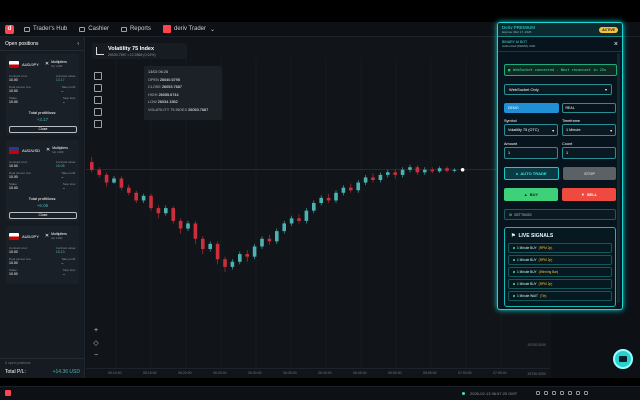 Image resolution: width=640 pixels, height=400 pixels. Describe the element at coordinates (589, 194) in the screenshot. I see `sell-button: ▼ SELL` at that location.